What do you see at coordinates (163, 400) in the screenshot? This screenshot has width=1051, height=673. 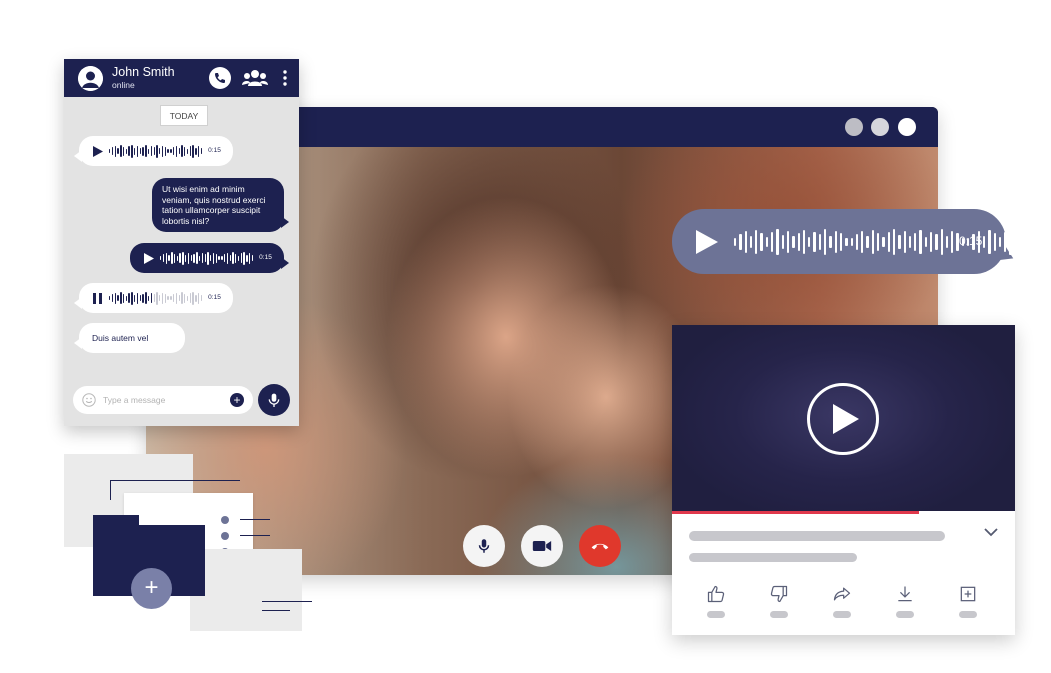 I see `message-input: Type a message +` at bounding box center [163, 400].